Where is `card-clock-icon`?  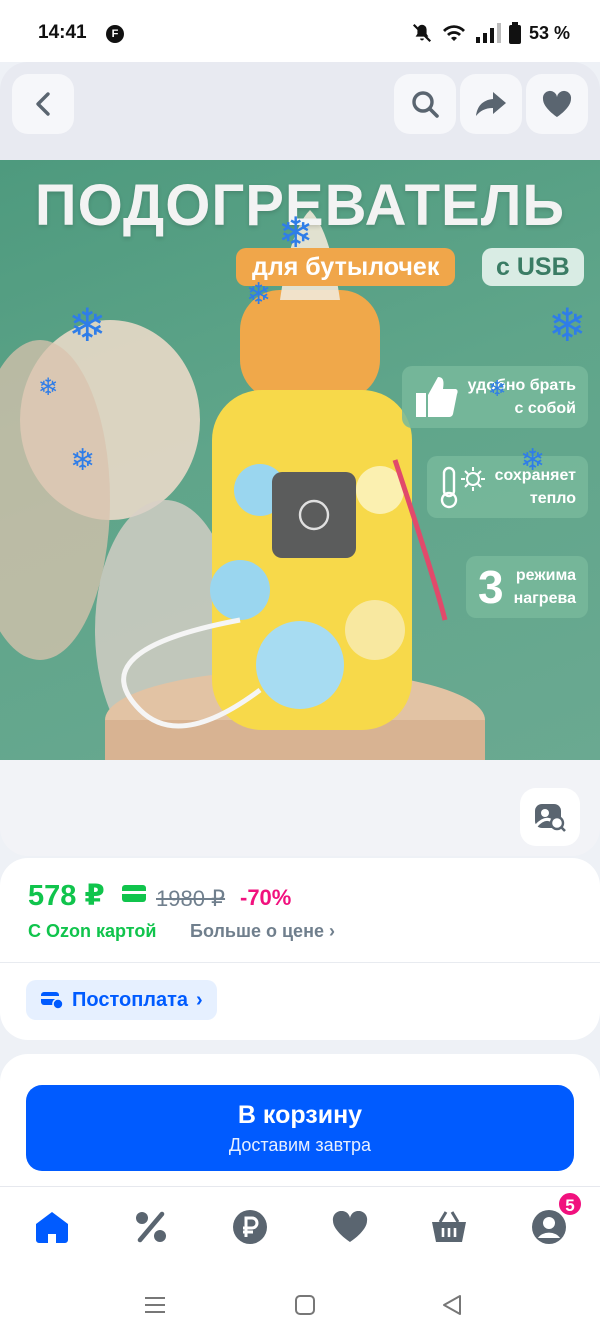
card-clock-icon is located at coordinates (52, 1001).